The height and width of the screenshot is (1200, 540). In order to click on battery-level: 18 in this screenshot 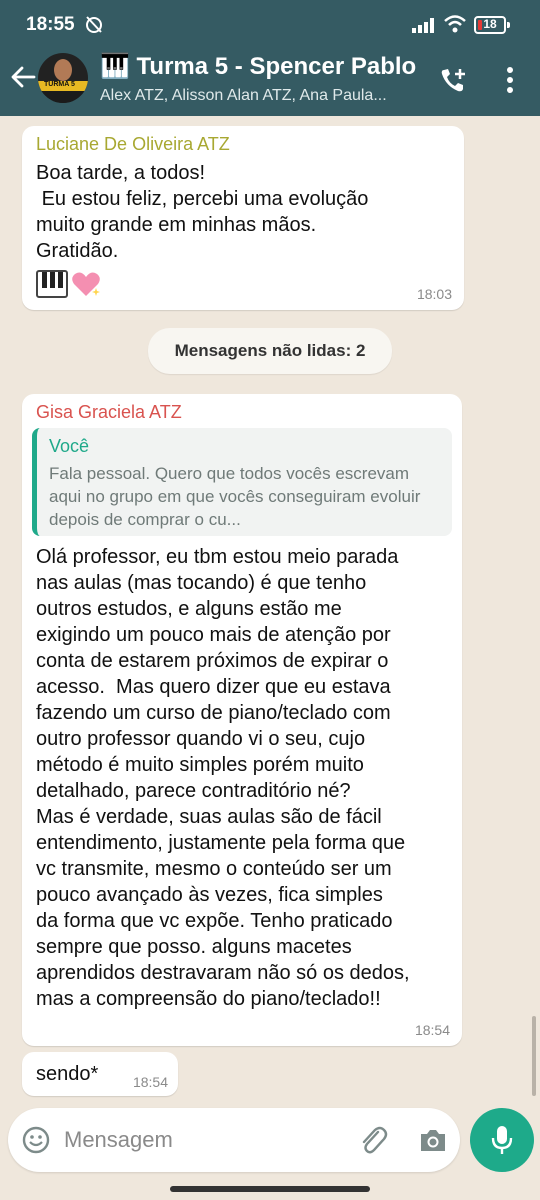, I will do `click(490, 24)`.